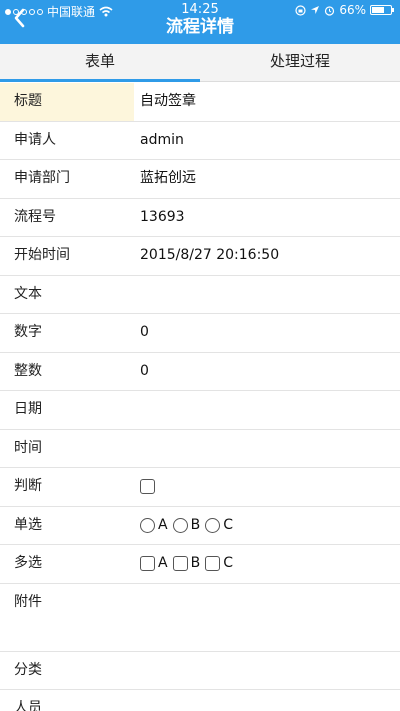 Image resolution: width=400 pixels, height=711 pixels. I want to click on applicant-label: 申请人, so click(35, 139).